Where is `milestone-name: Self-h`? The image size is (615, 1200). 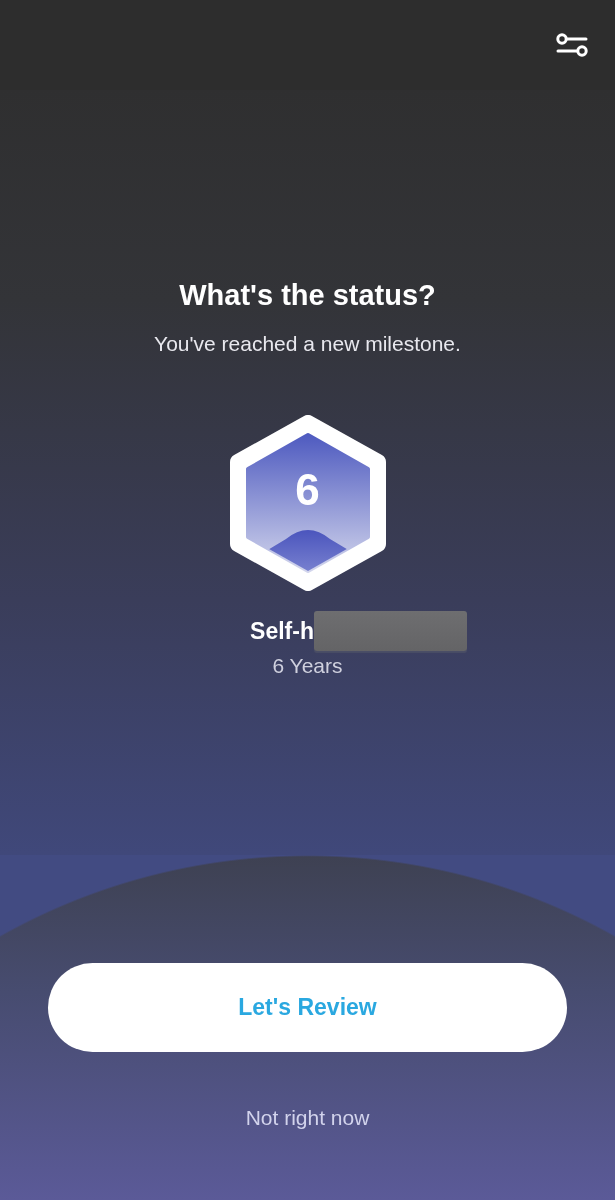
milestone-name: Self-h is located at coordinates (282, 631).